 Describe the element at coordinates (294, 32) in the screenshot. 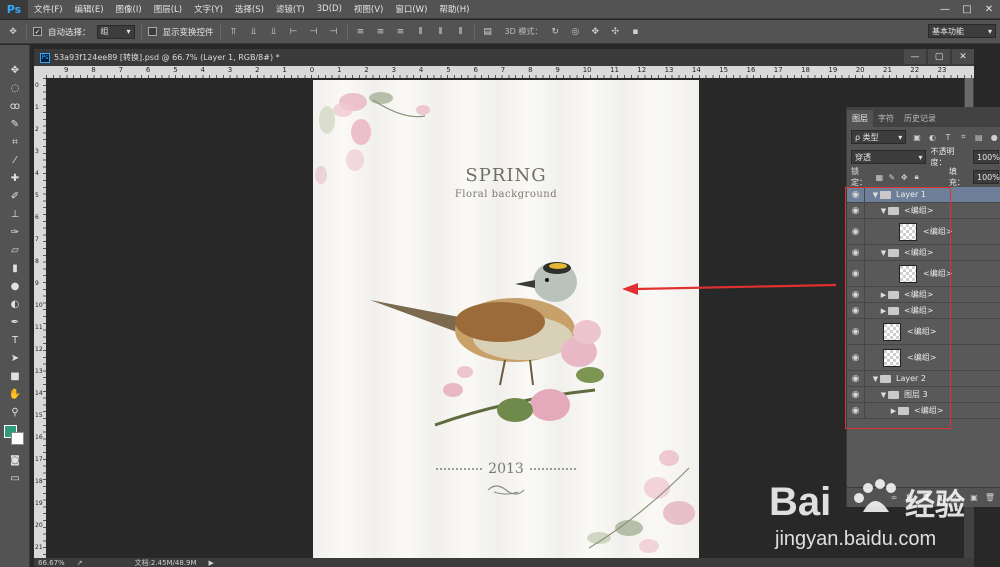

I see `align-left-icon: ⊢` at that location.